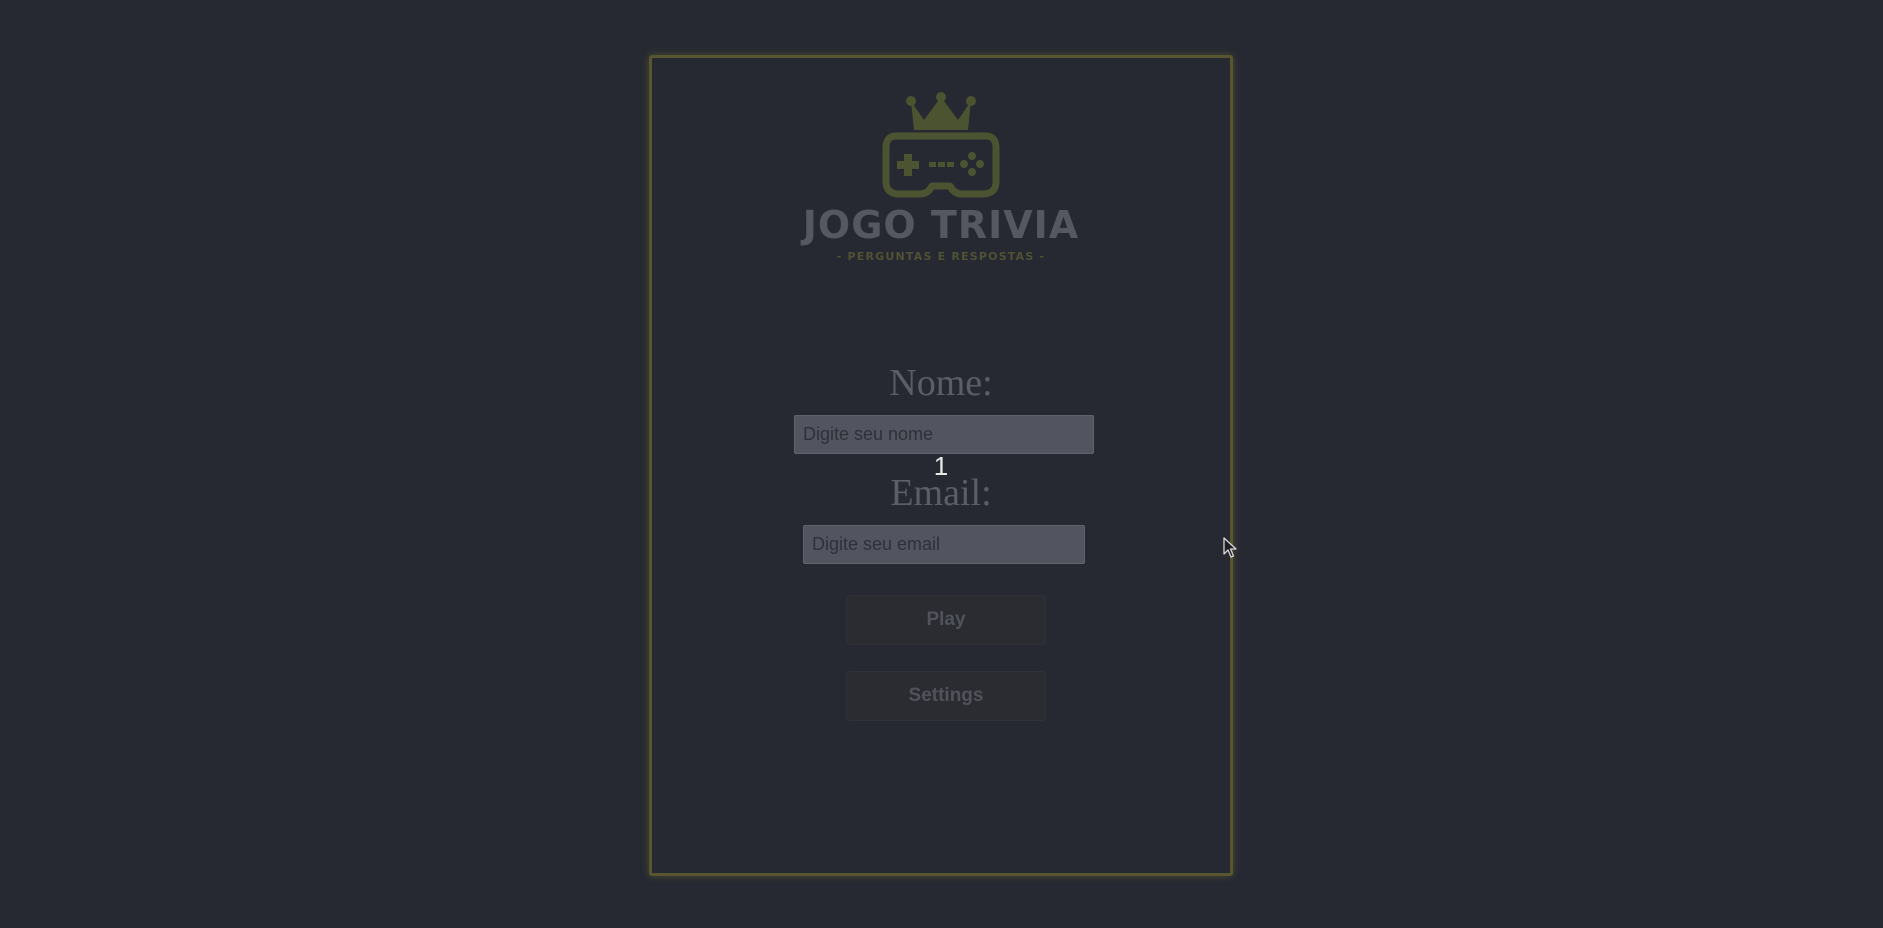  What do you see at coordinates (941, 256) in the screenshot?
I see `logo-subtitle: - PERGUNTAS E RESPOSTAS -` at bounding box center [941, 256].